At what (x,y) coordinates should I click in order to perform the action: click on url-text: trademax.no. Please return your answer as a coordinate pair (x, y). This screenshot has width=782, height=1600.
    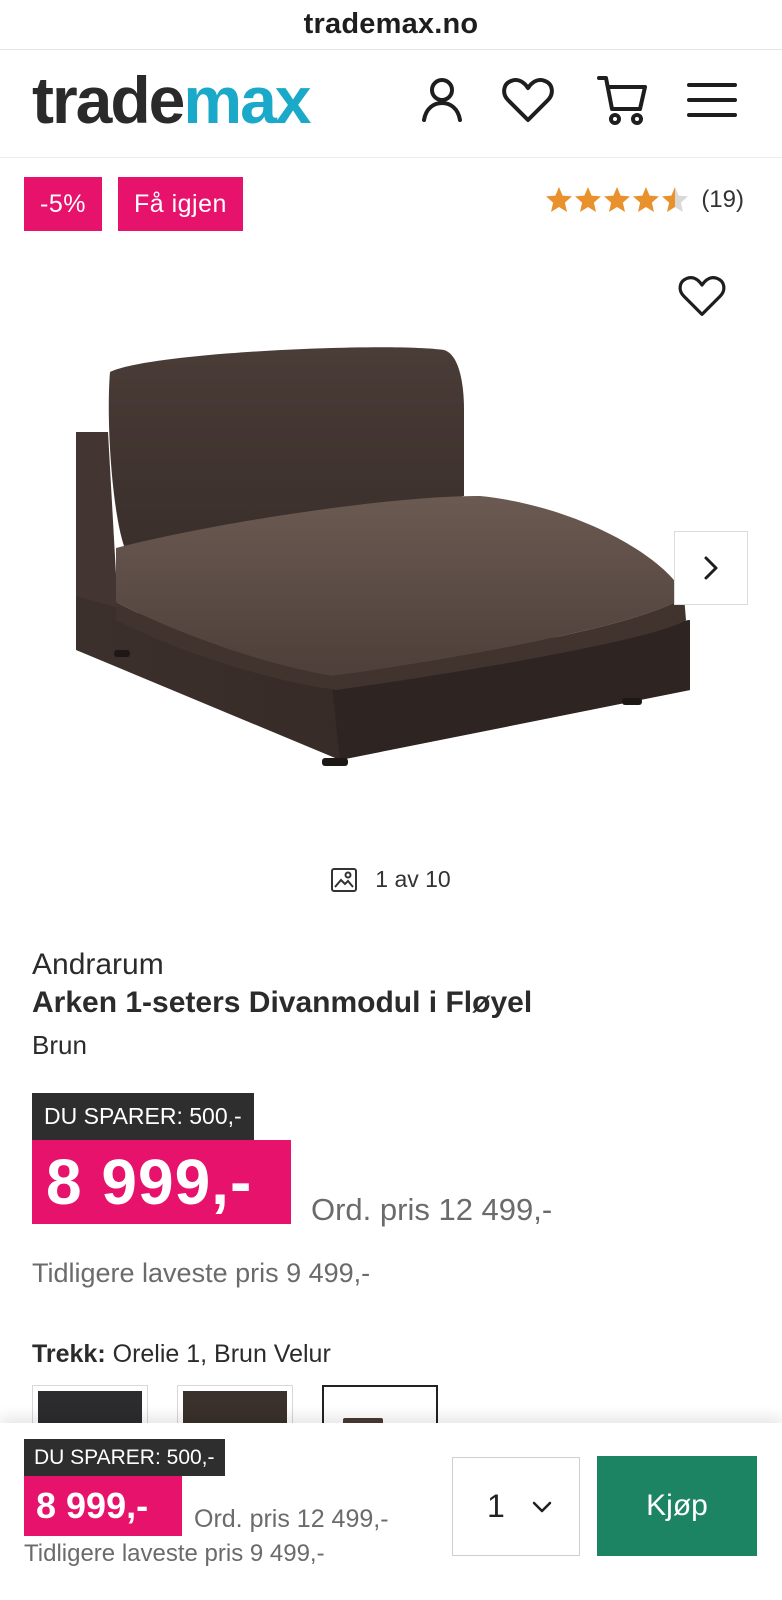
    Looking at the image, I should click on (391, 24).